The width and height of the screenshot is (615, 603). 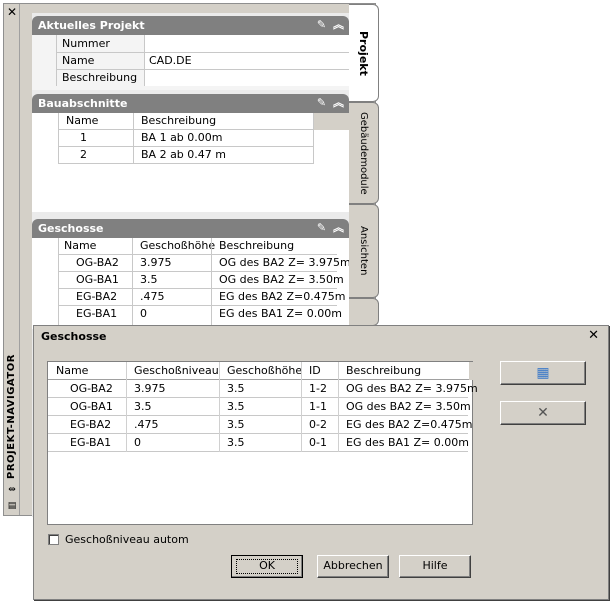 I want to click on table-header: Name Geschoßhöhe Beschreibung, so click(x=190, y=246).